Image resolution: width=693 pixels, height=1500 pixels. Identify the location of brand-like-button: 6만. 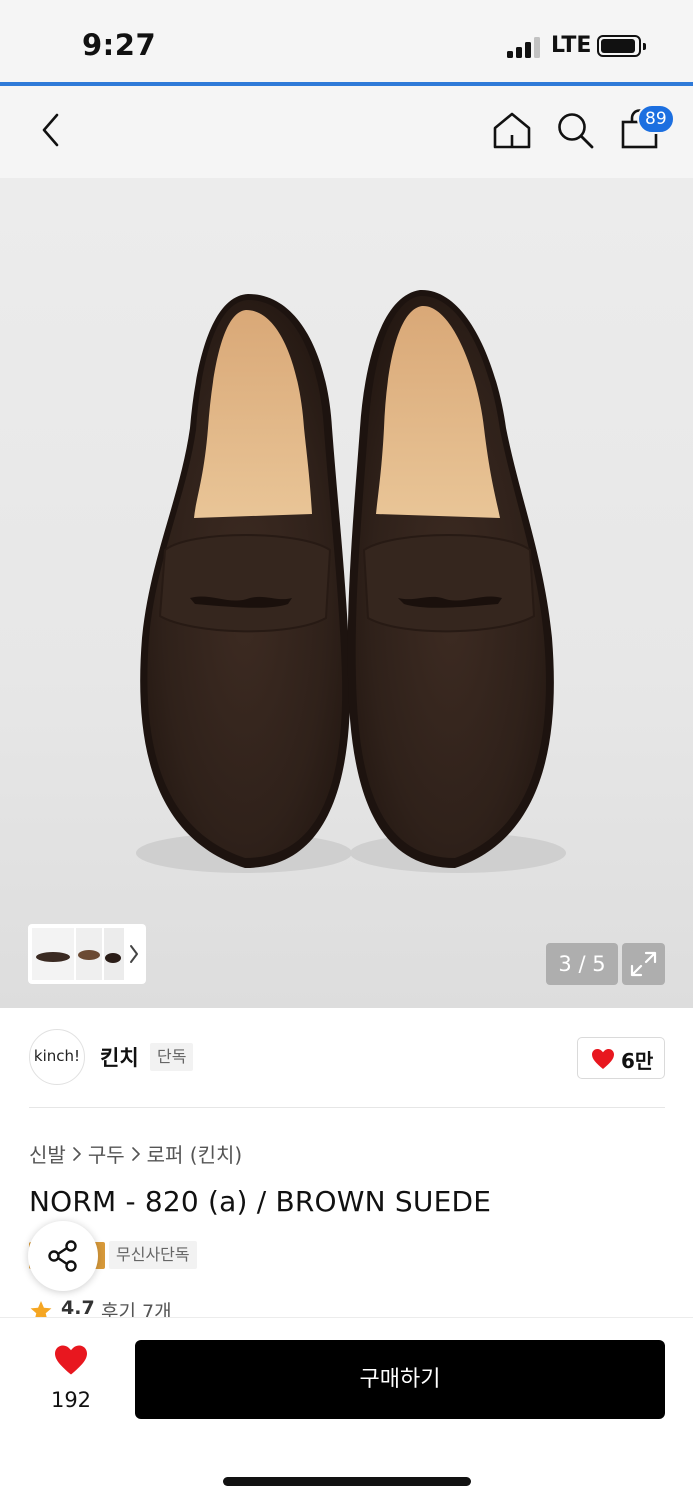
(621, 1058).